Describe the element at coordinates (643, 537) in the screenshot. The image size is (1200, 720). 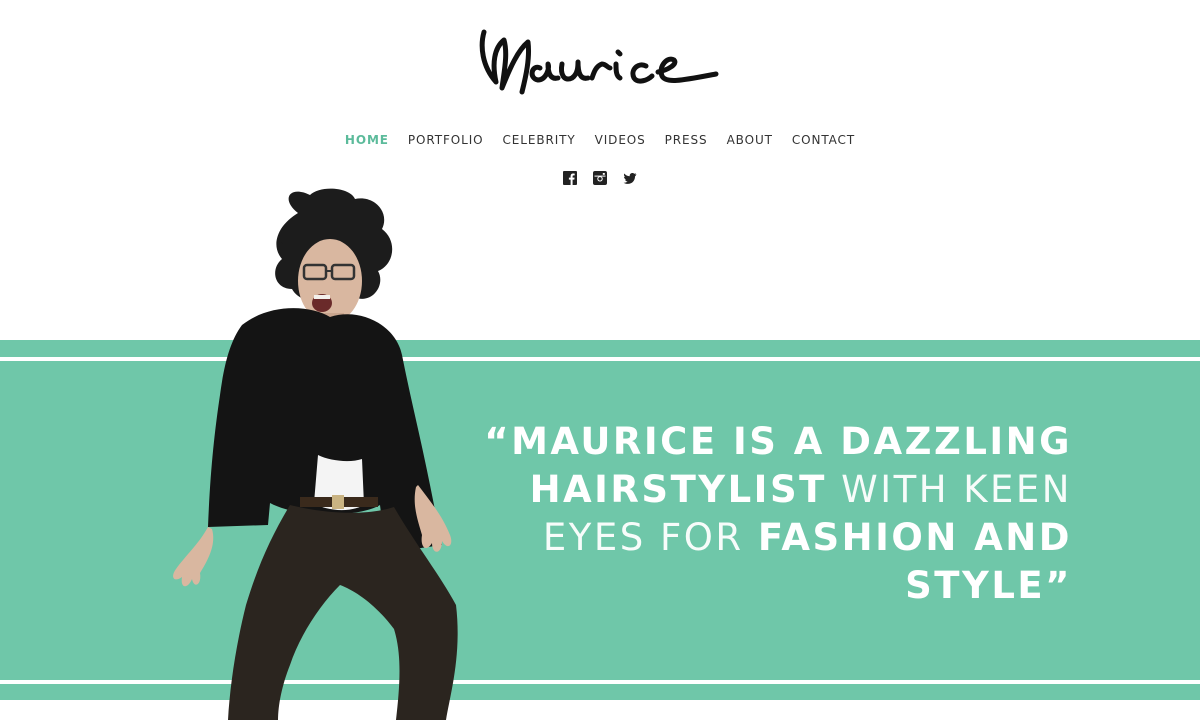
I see `quote-part-4: EYES FOR` at that location.